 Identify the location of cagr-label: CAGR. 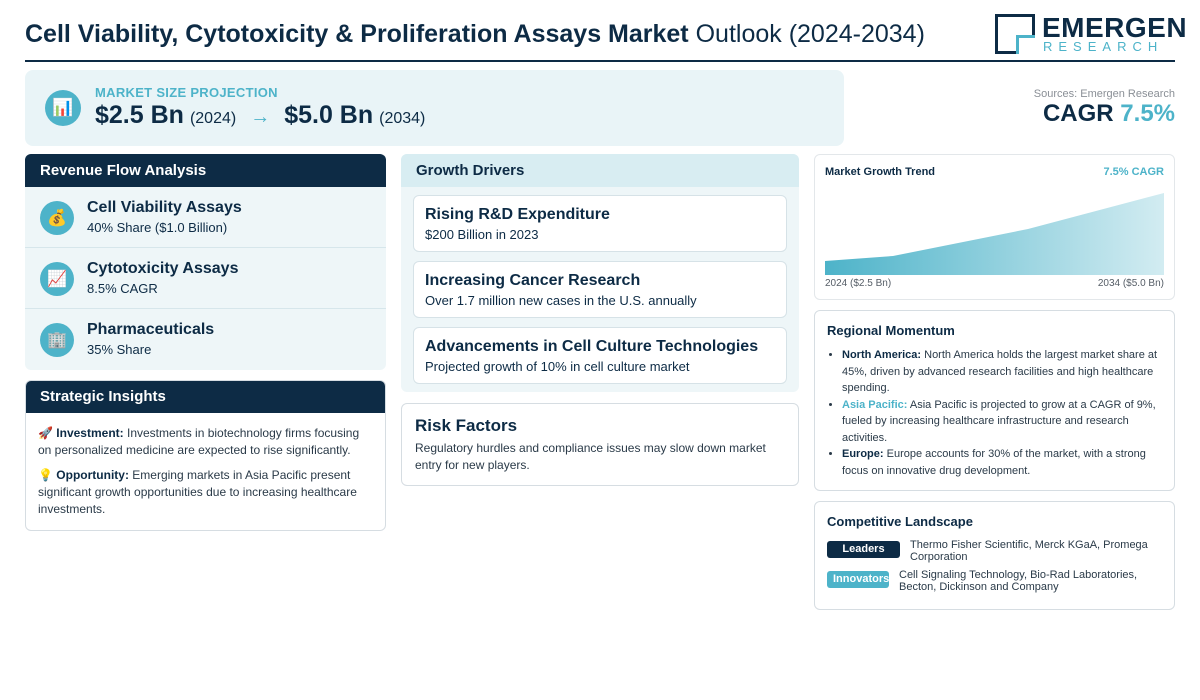
(1078, 113).